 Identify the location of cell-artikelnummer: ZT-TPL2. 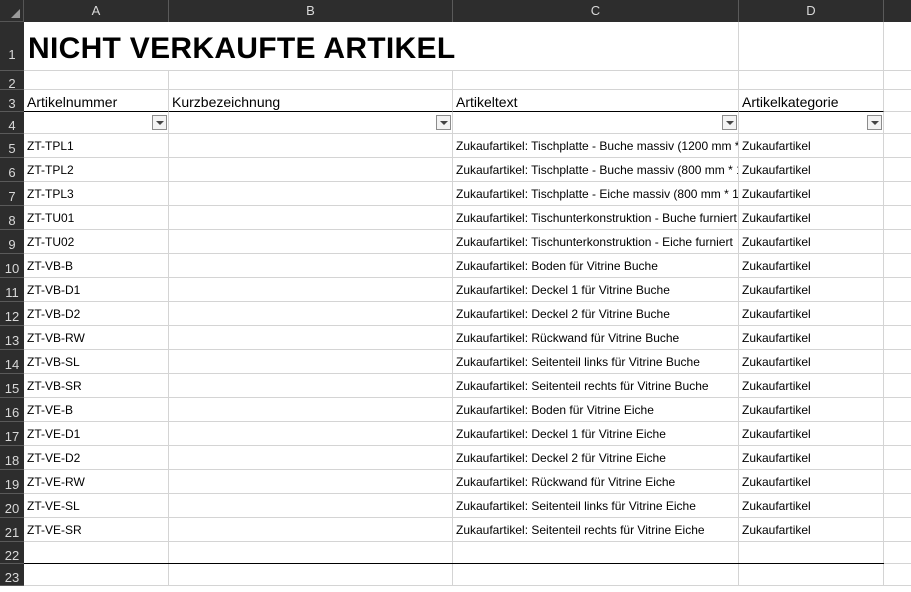
(96, 170).